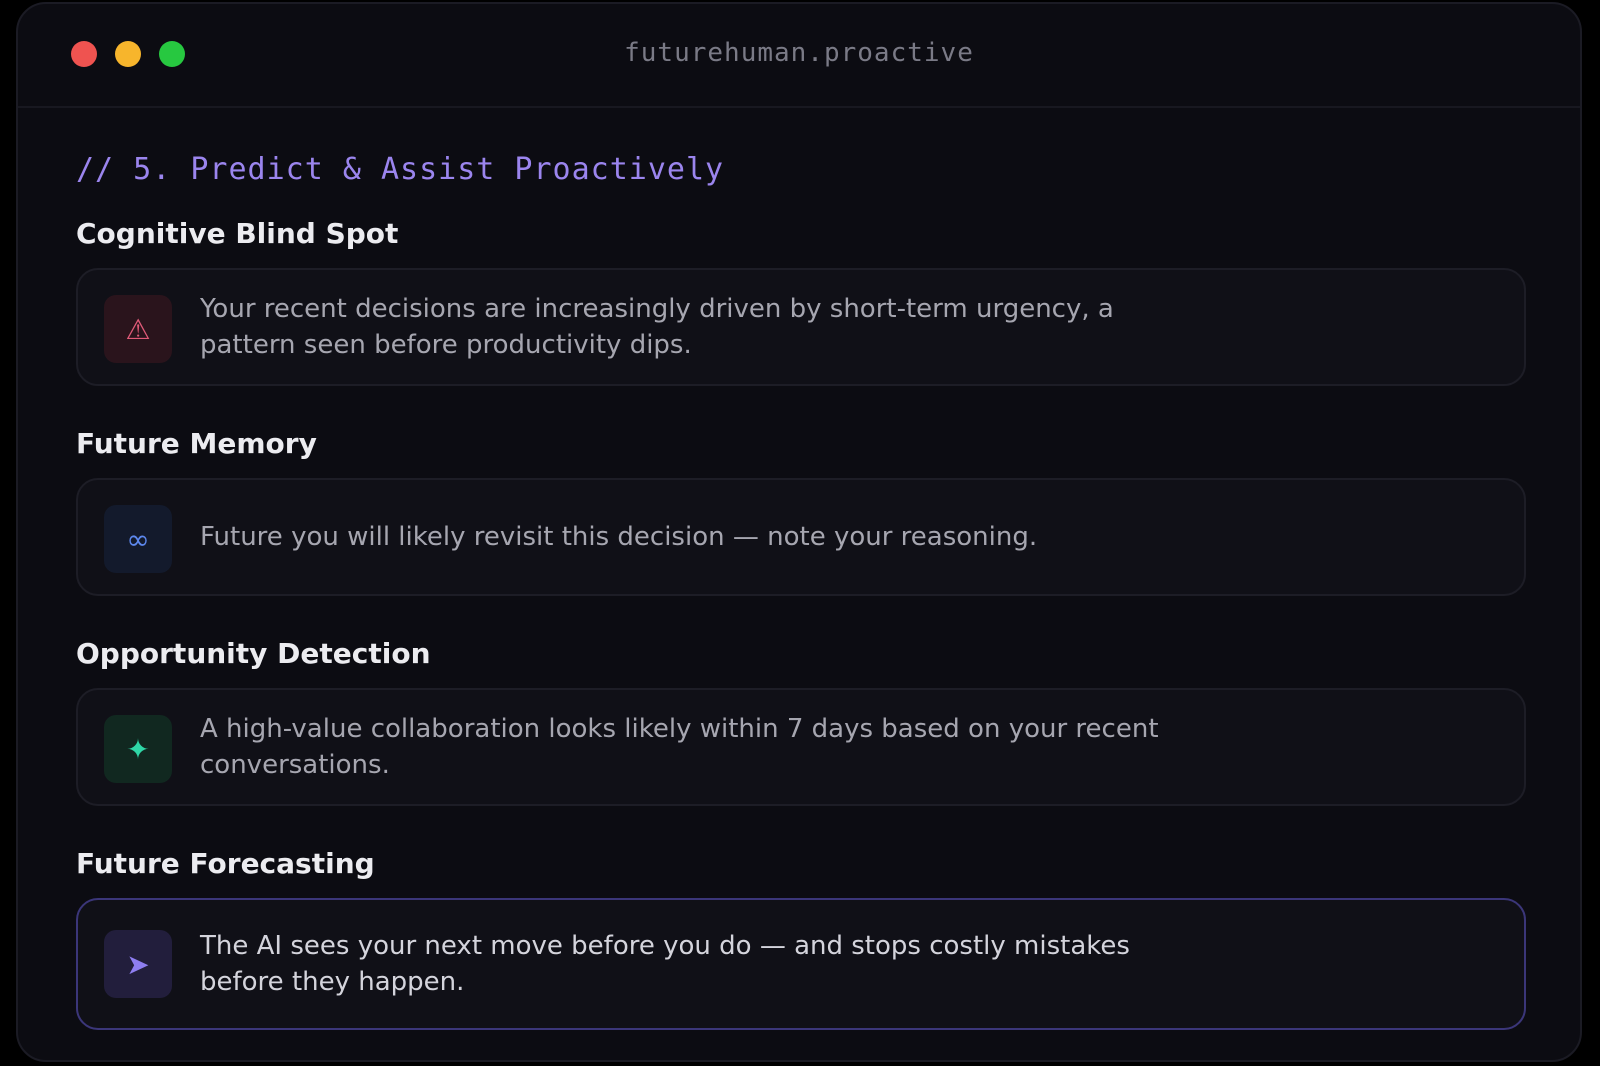 Image resolution: width=1600 pixels, height=1066 pixels. What do you see at coordinates (138, 964) in the screenshot?
I see `arrow-icon: ➤` at bounding box center [138, 964].